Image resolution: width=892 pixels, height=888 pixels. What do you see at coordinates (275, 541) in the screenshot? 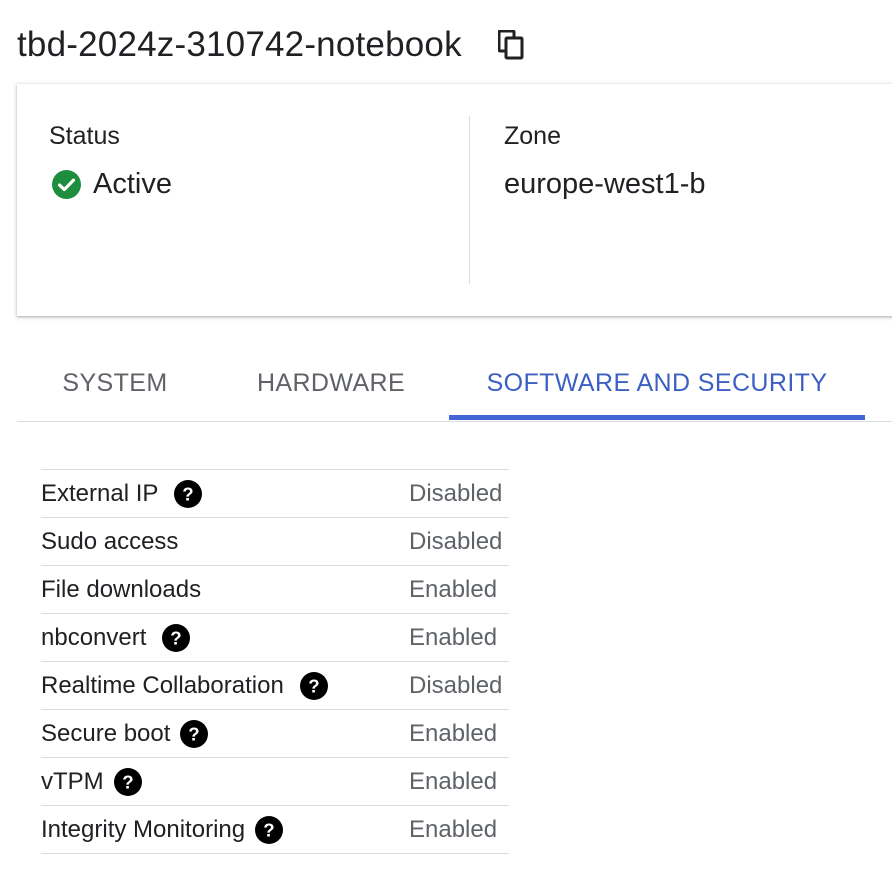
I see `table-row: Sudo access Disabled` at bounding box center [275, 541].